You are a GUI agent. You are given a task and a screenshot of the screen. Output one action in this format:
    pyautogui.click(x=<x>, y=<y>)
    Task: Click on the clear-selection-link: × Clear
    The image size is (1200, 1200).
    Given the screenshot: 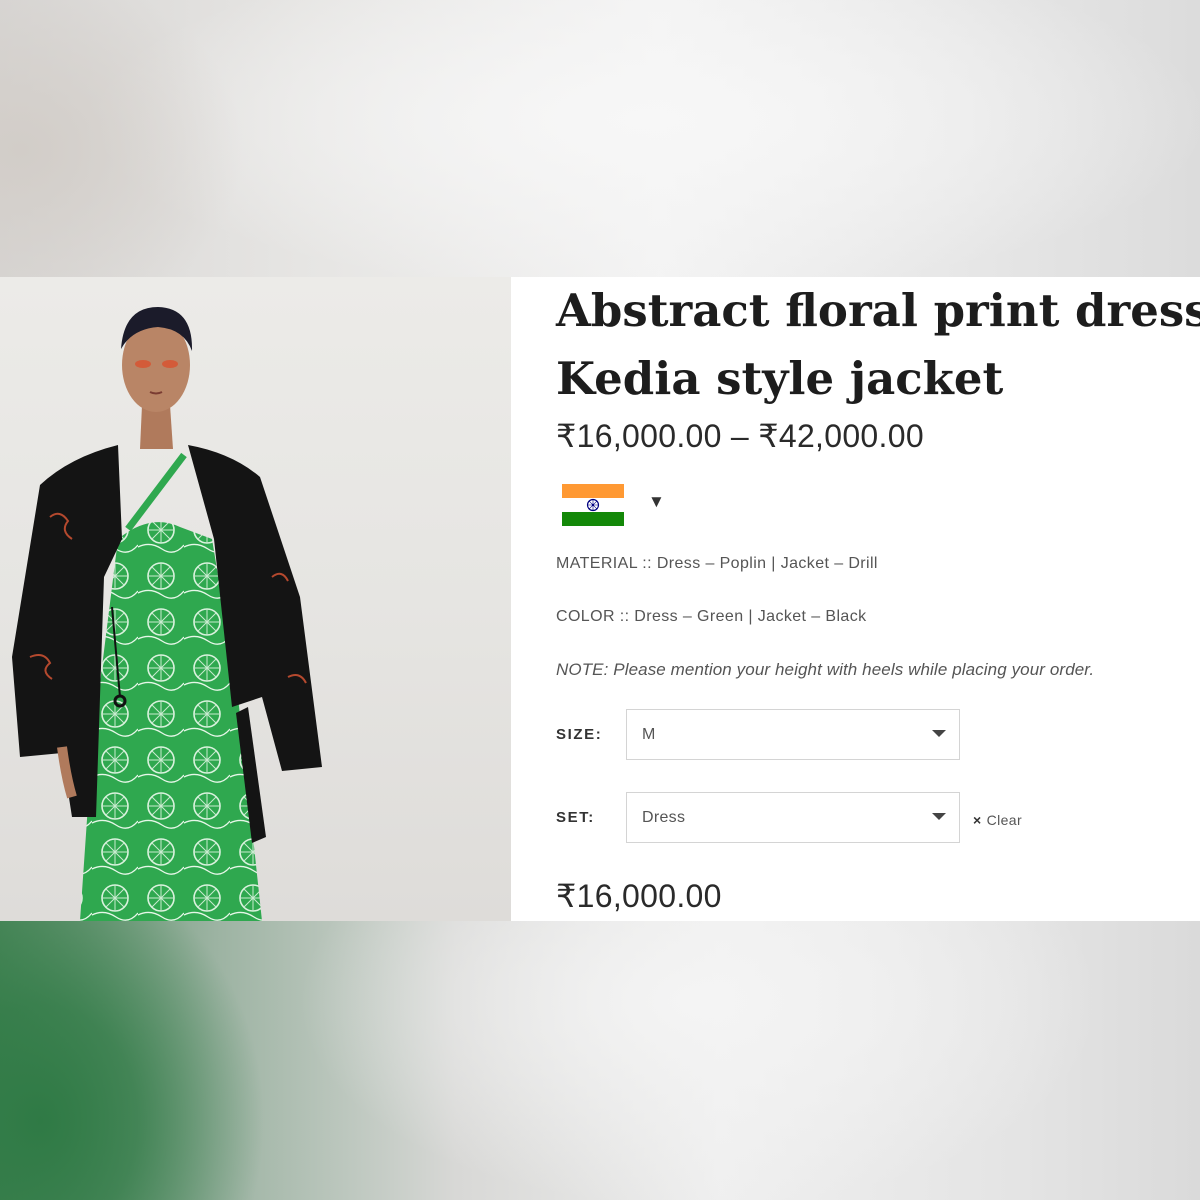 What is the action you would take?
    pyautogui.click(x=997, y=820)
    